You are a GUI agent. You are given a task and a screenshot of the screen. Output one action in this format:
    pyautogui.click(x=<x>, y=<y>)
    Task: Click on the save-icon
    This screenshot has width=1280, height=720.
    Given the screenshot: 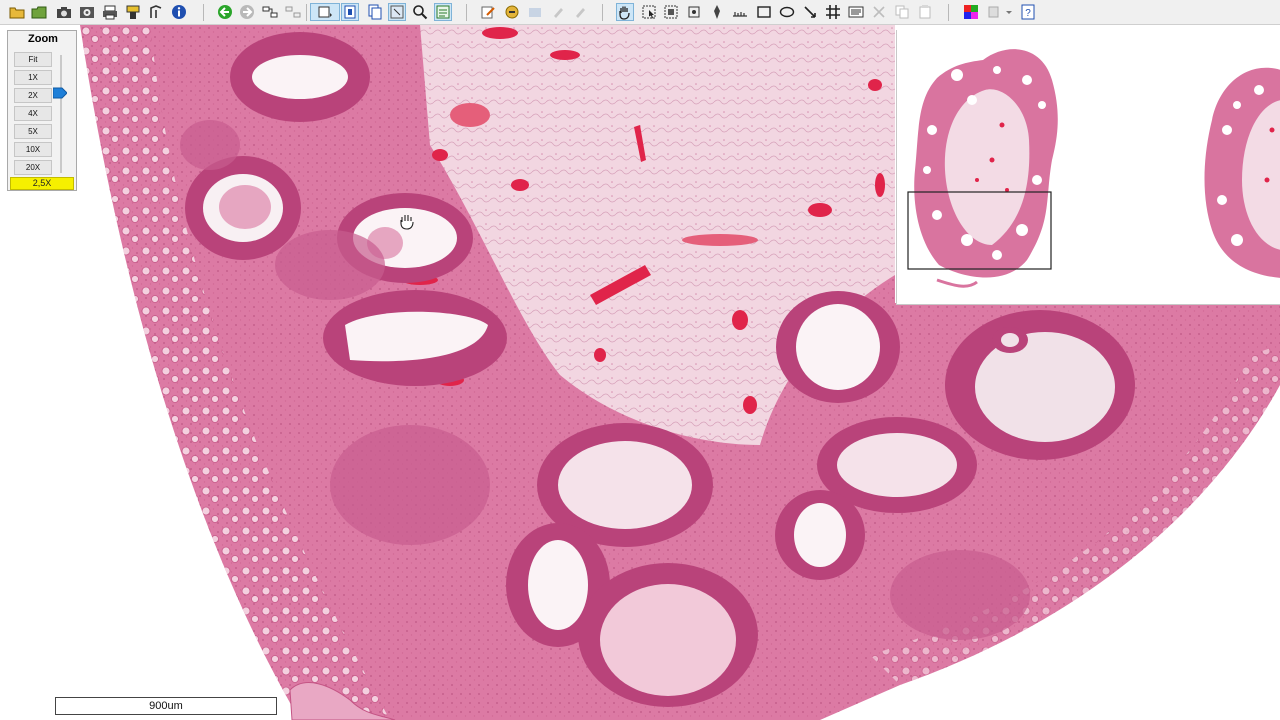 What is the action you would take?
    pyautogui.click(x=39, y=12)
    